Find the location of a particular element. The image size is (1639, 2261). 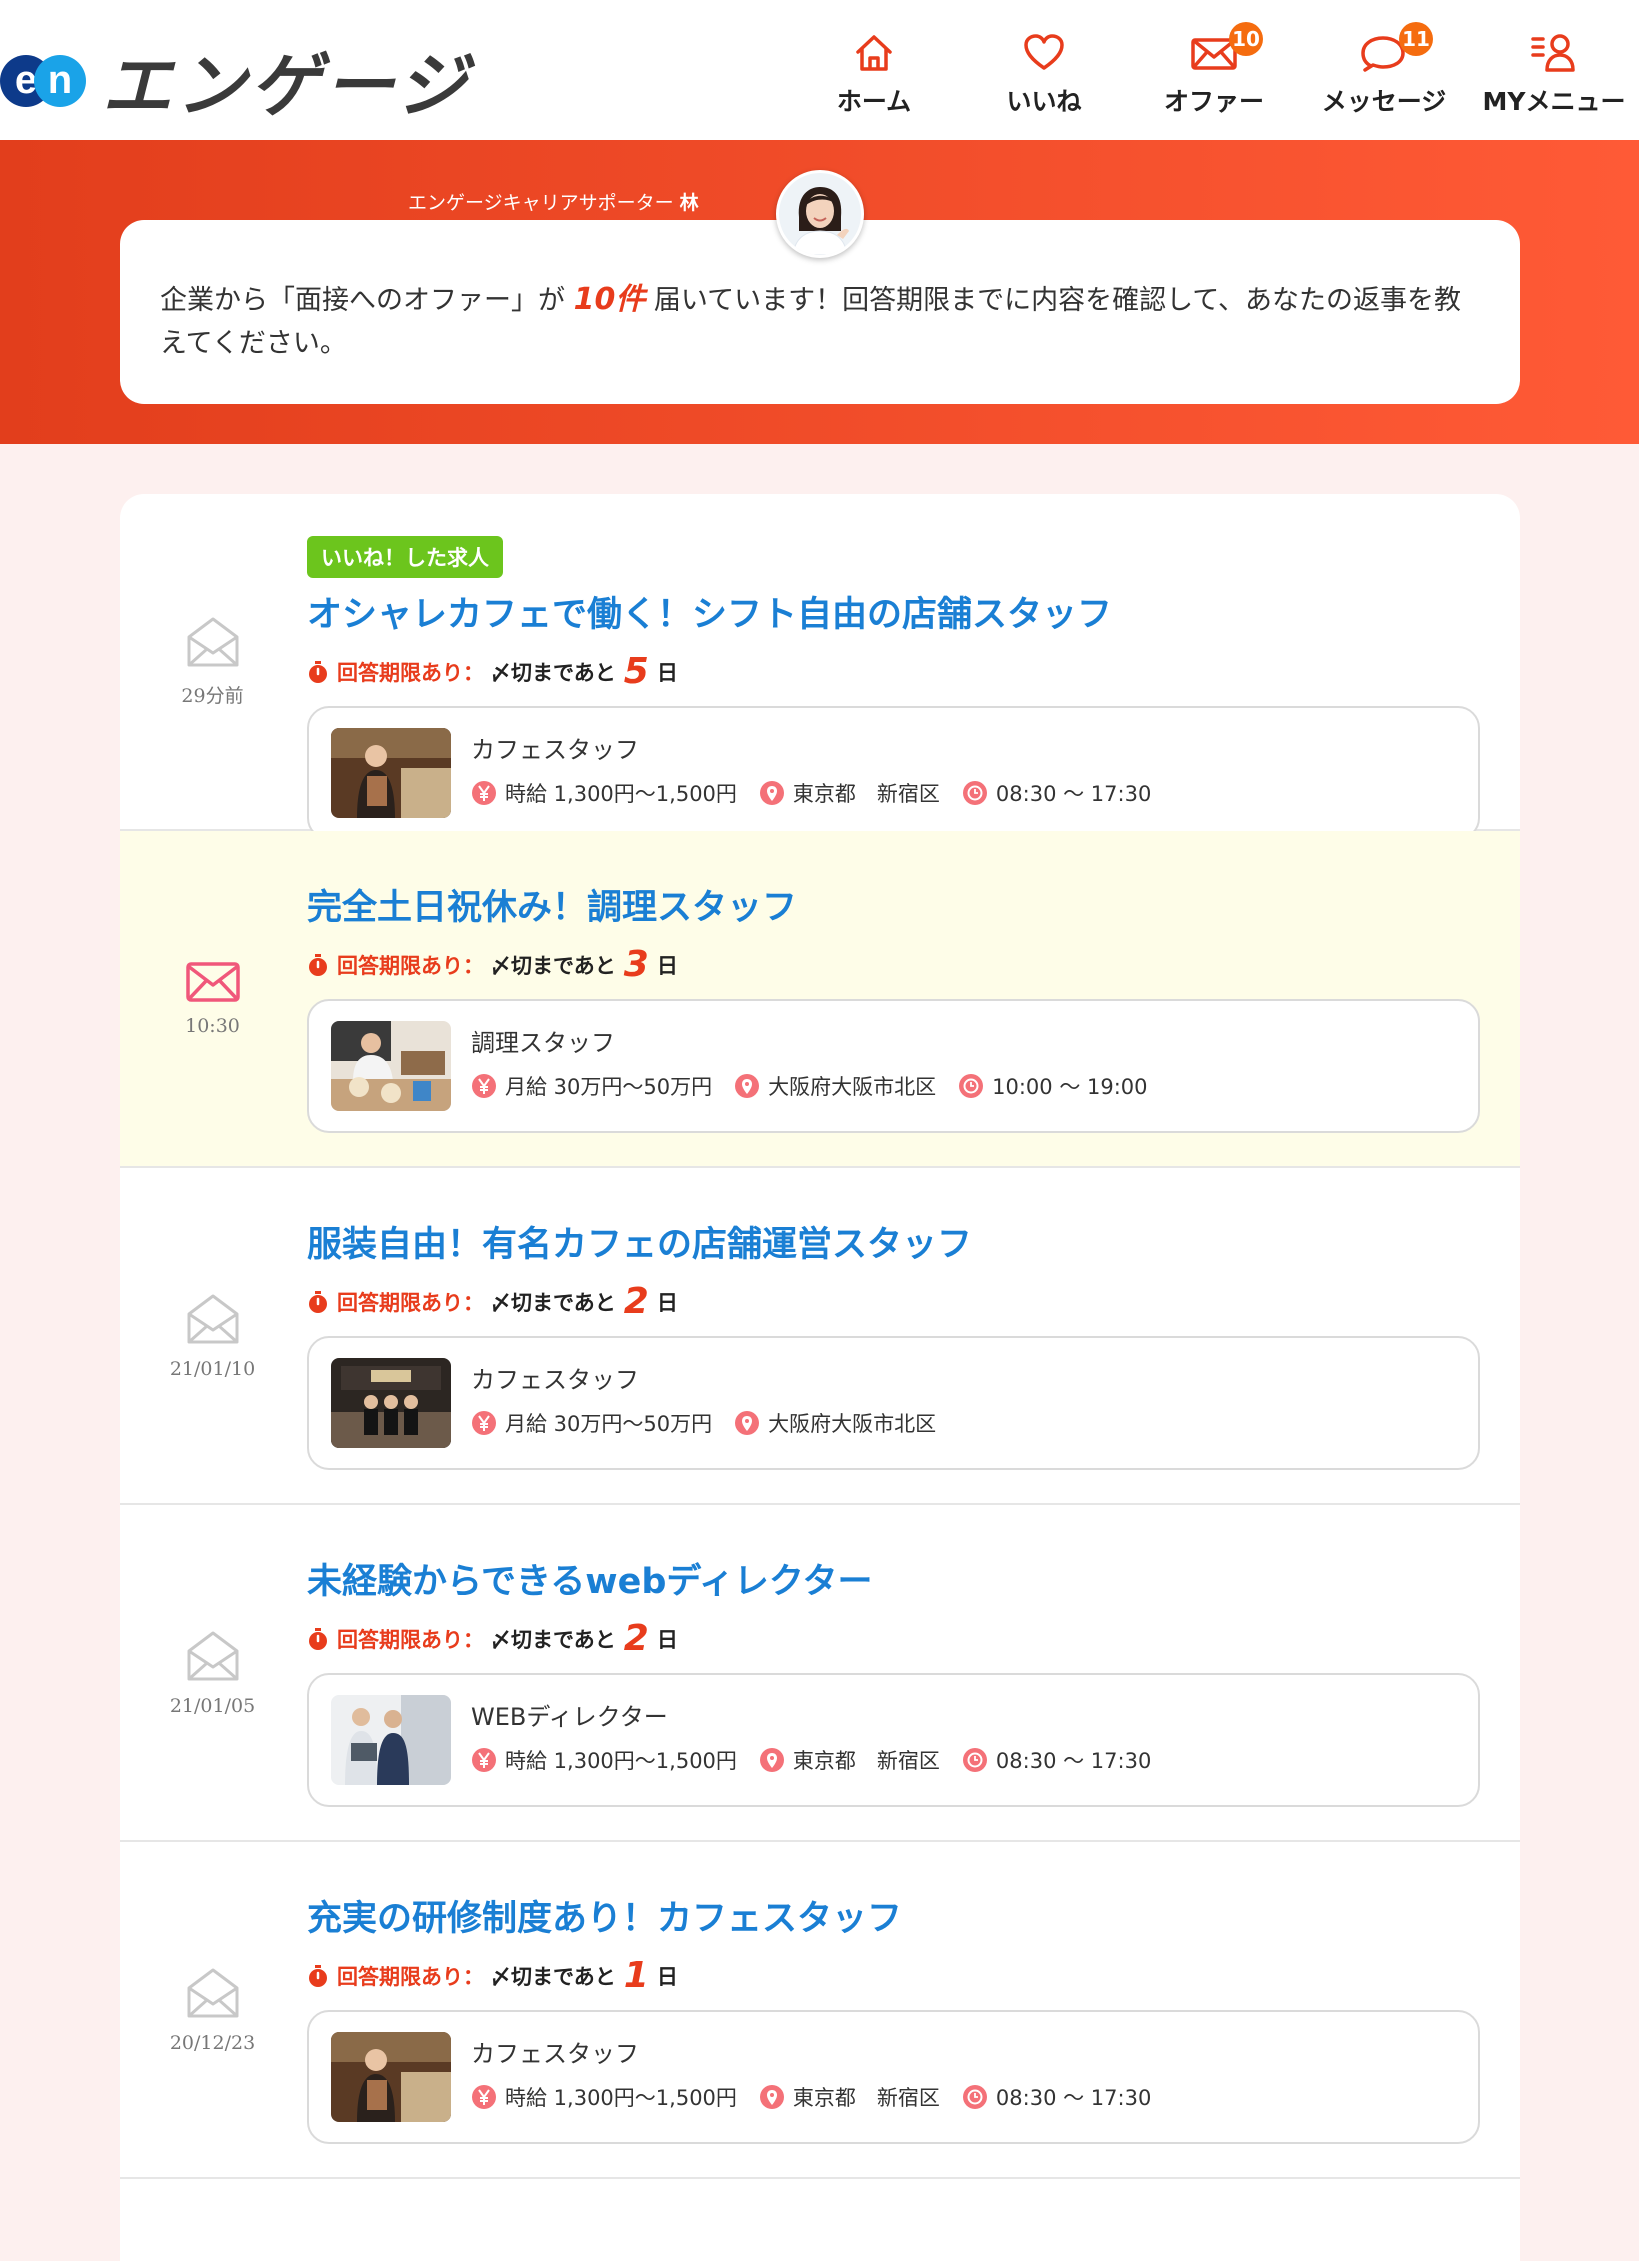

job-card: カフェスタッフ 月給 30万円〜50万円 大阪府大阪市北区 is located at coordinates (893, 1403).